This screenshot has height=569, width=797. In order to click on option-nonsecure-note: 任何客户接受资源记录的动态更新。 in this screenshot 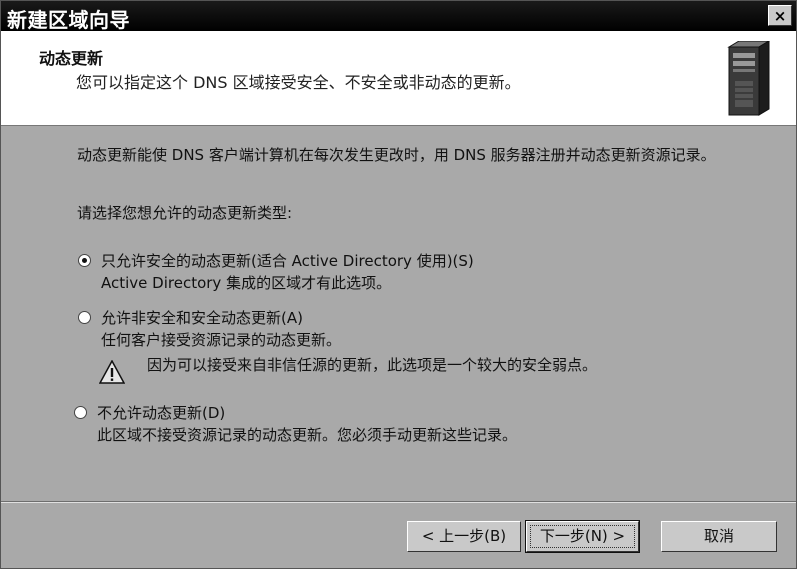, I will do `click(221, 340)`.